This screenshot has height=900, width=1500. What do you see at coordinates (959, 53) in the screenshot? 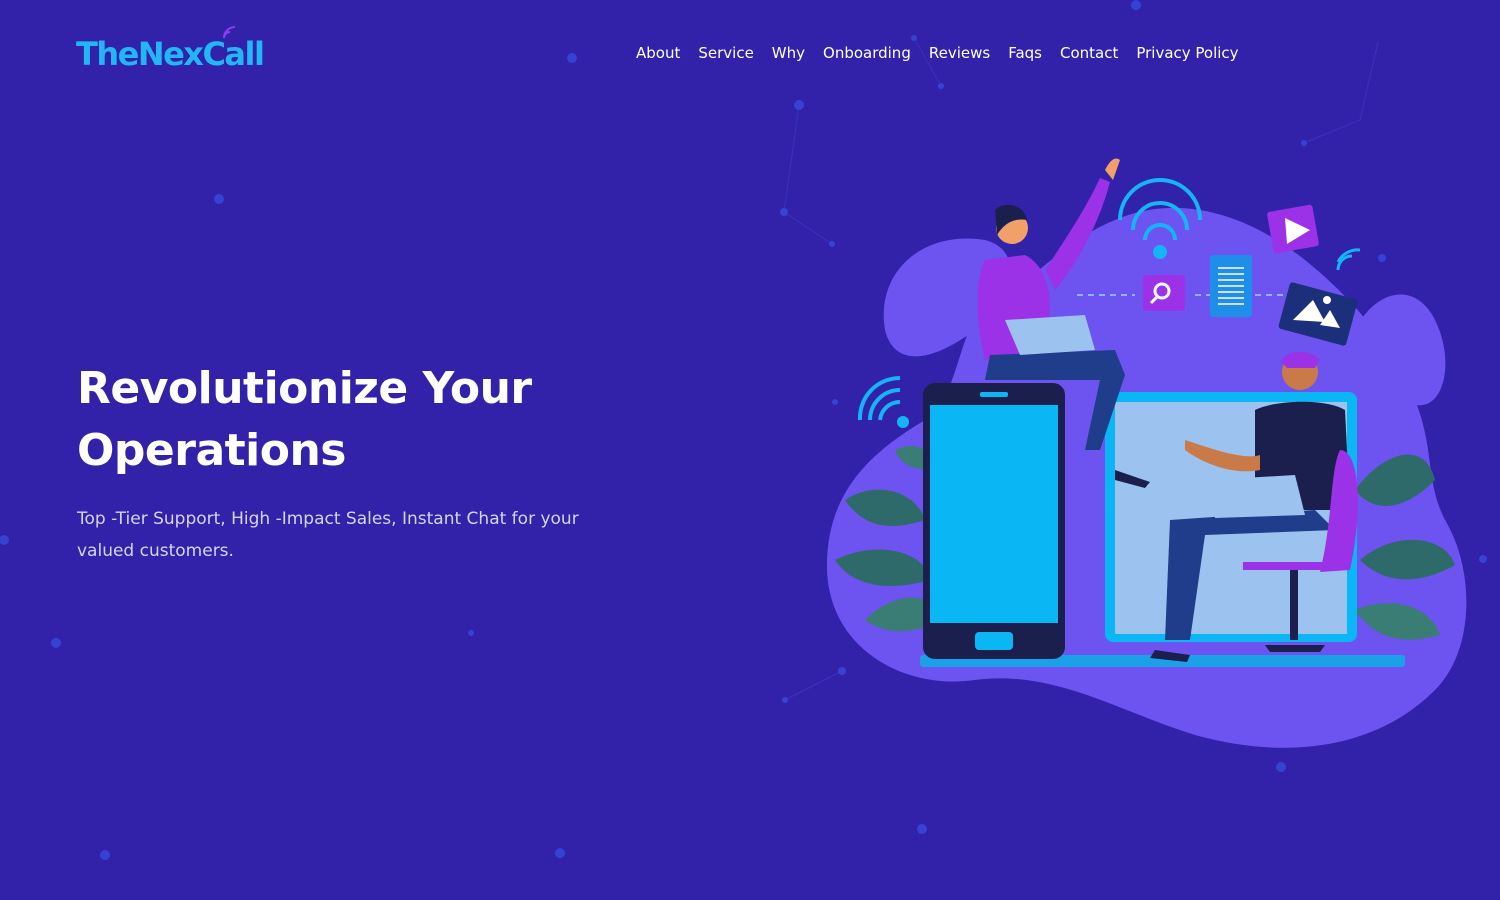
I see `nav-reviews: Reviews` at bounding box center [959, 53].